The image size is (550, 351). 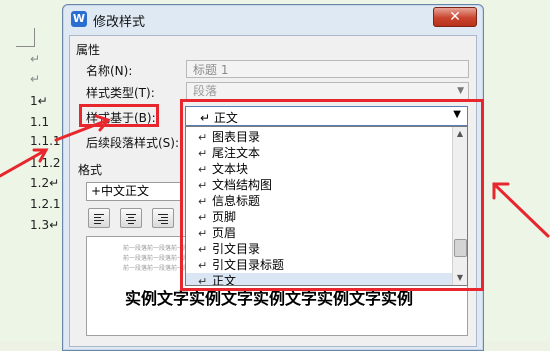 What do you see at coordinates (521, 210) in the screenshot?
I see `right-arrow-icon` at bounding box center [521, 210].